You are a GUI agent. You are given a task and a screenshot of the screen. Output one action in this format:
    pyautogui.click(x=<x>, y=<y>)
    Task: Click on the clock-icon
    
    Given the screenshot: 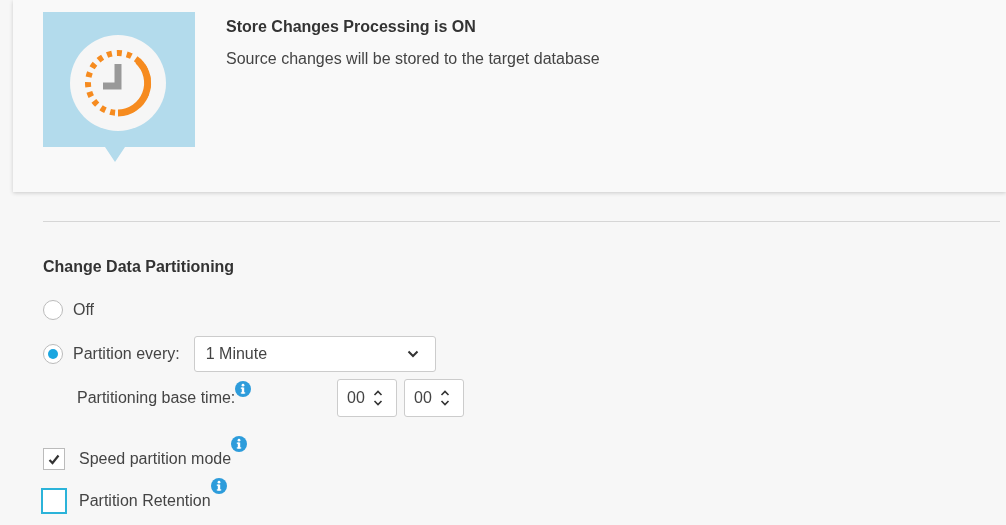 What is the action you would take?
    pyautogui.click(x=119, y=88)
    